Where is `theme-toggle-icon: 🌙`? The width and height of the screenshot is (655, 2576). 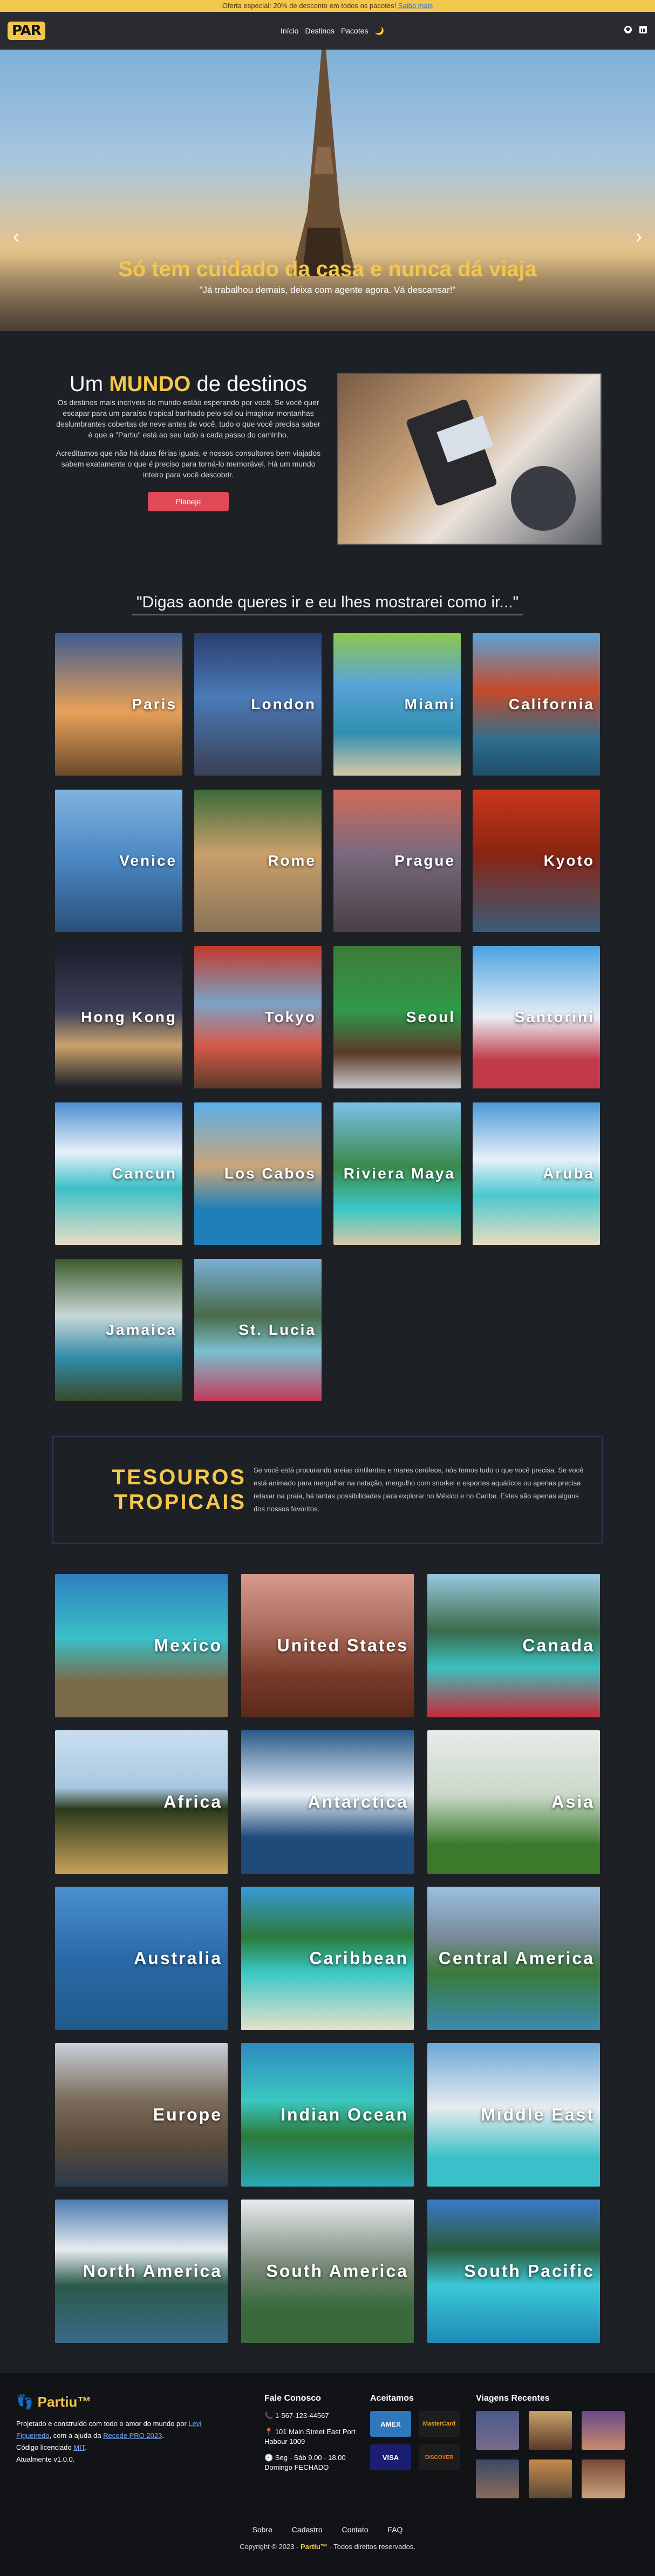
theme-toggle-icon: 🌙 is located at coordinates (379, 31).